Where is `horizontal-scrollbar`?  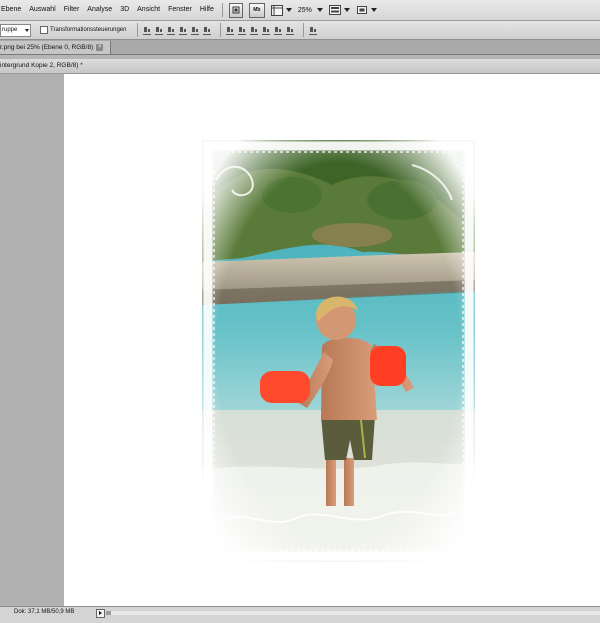 horizontal-scrollbar is located at coordinates (353, 613).